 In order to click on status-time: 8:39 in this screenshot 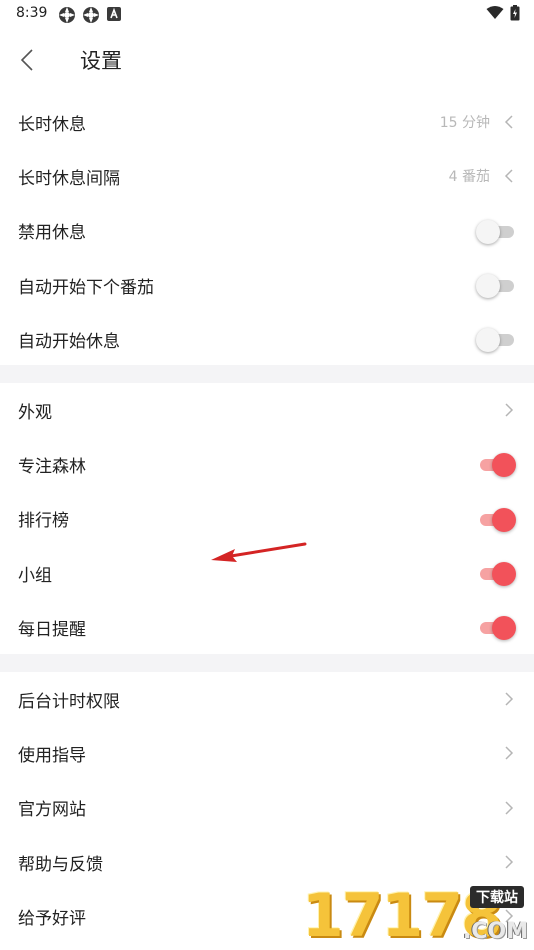, I will do `click(32, 13)`.